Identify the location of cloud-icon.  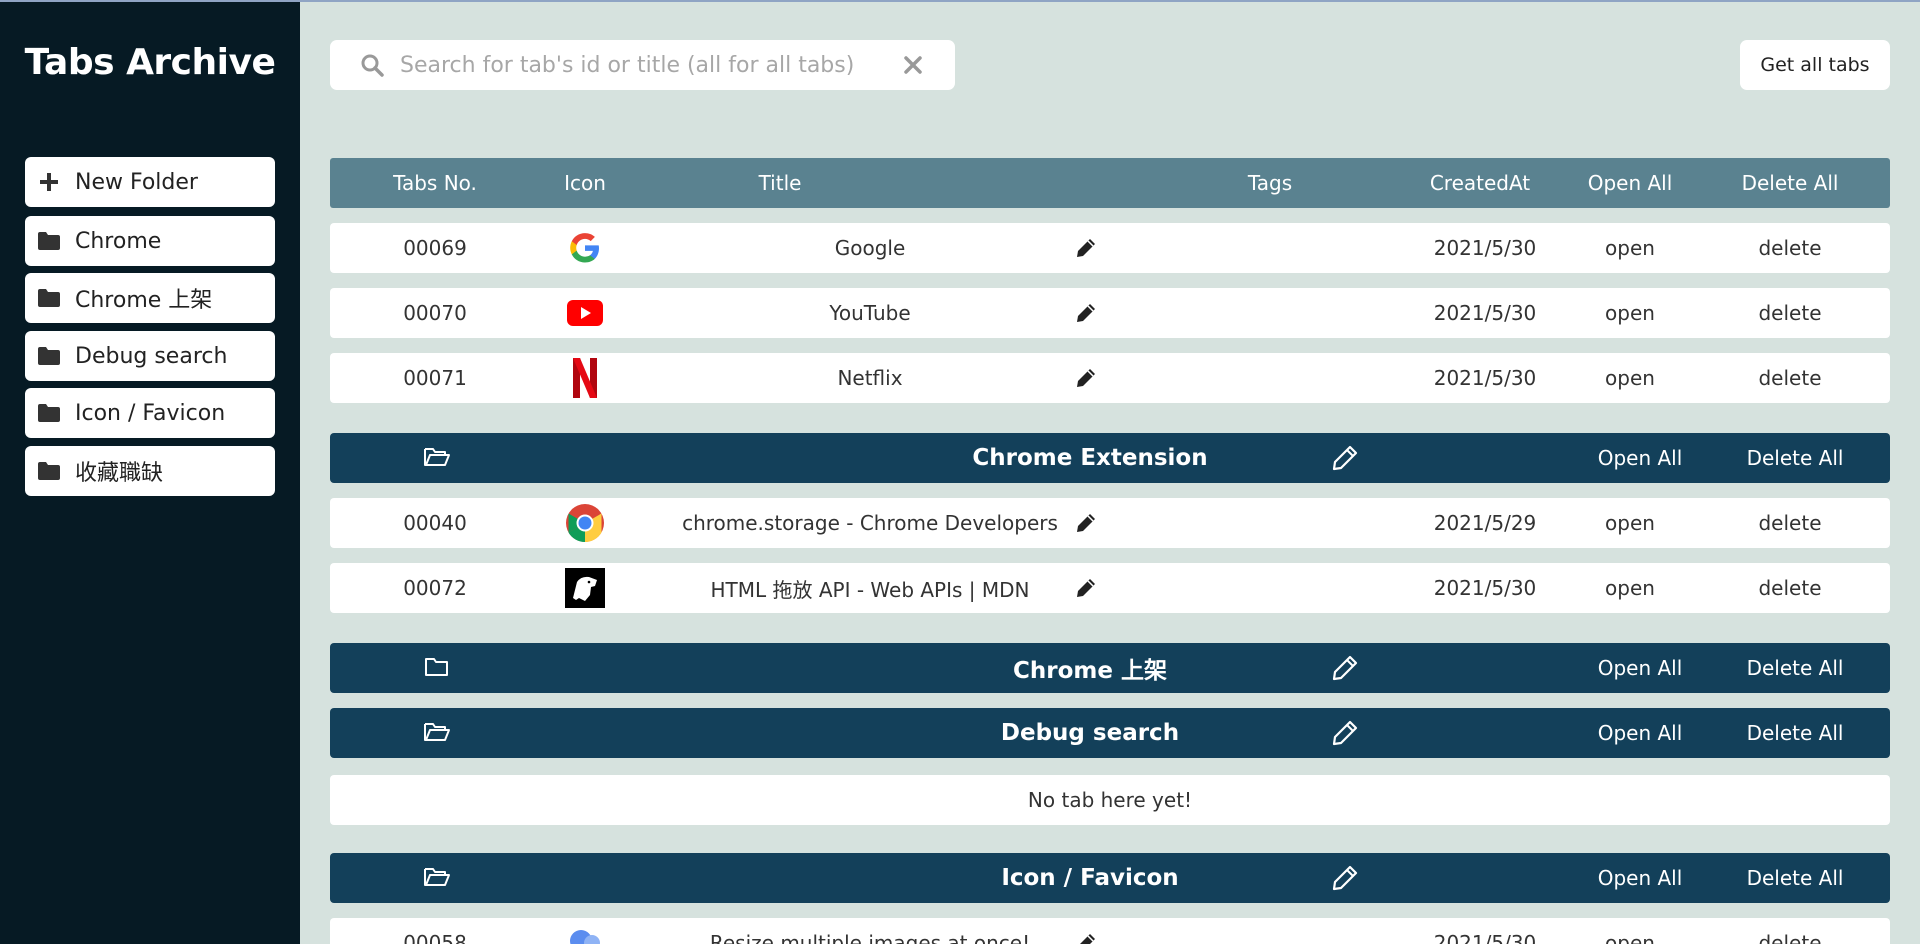
(585, 933).